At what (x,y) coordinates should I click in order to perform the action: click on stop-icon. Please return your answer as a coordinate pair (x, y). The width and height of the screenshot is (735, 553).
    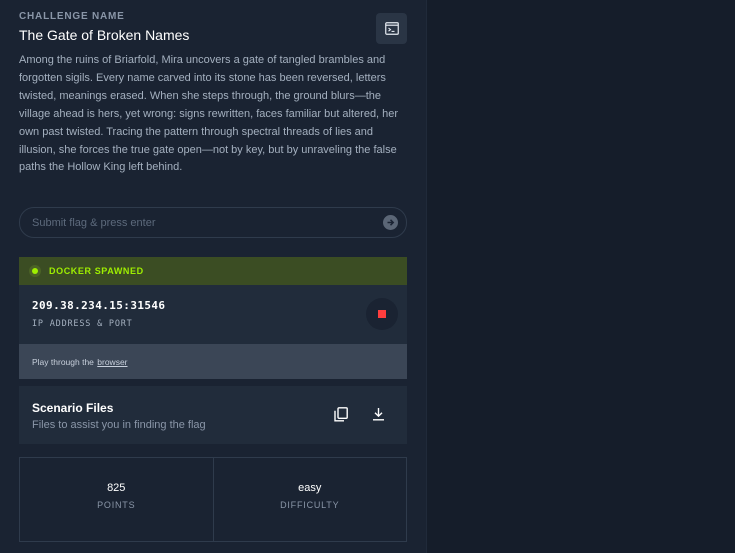
    Looking at the image, I should click on (382, 314).